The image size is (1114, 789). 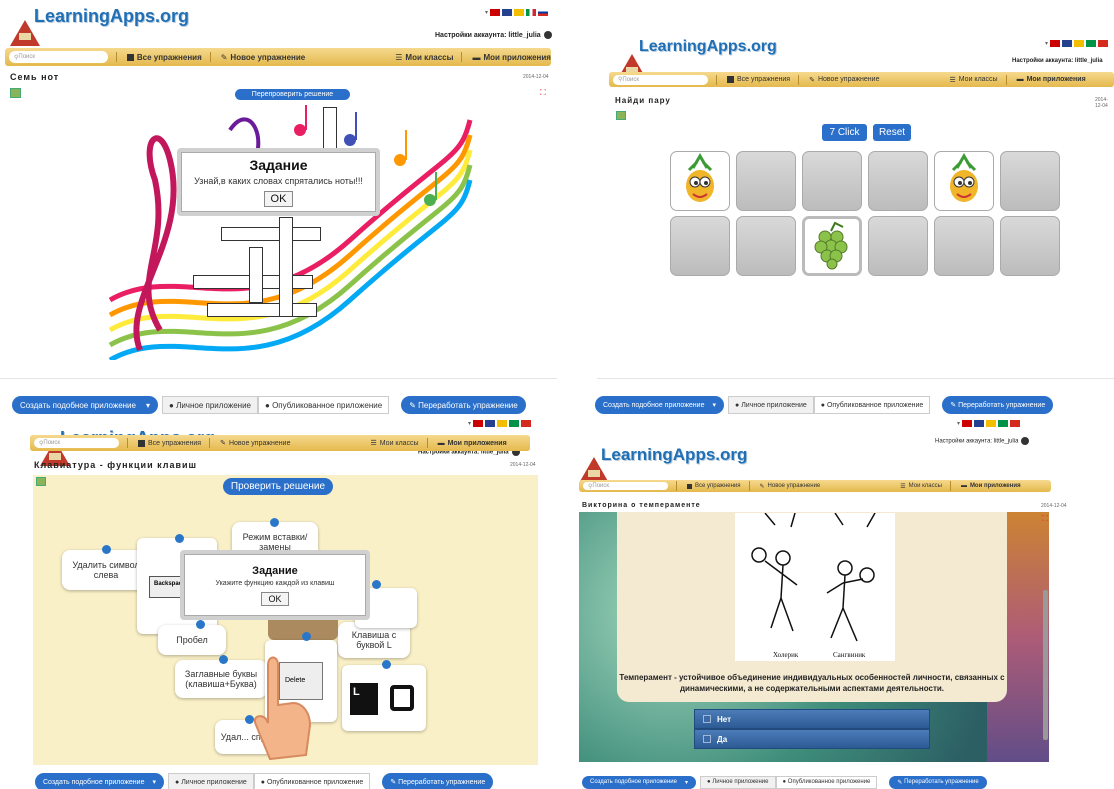 What do you see at coordinates (892, 132) in the screenshot?
I see `reset-button: Reset` at bounding box center [892, 132].